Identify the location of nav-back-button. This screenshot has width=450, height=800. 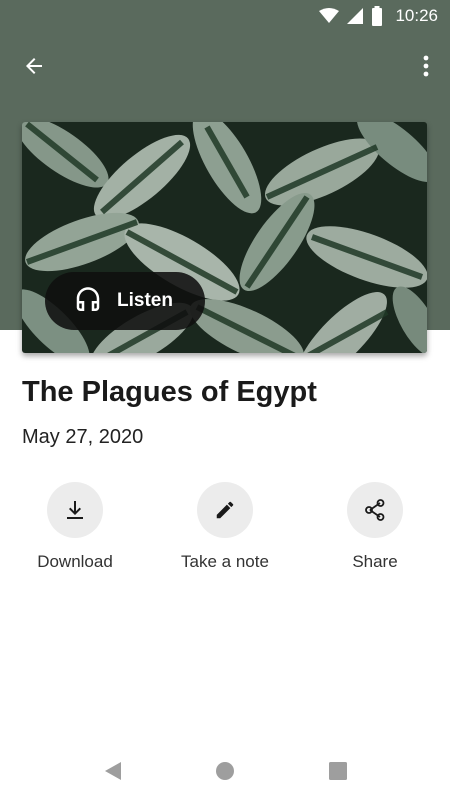
(113, 771).